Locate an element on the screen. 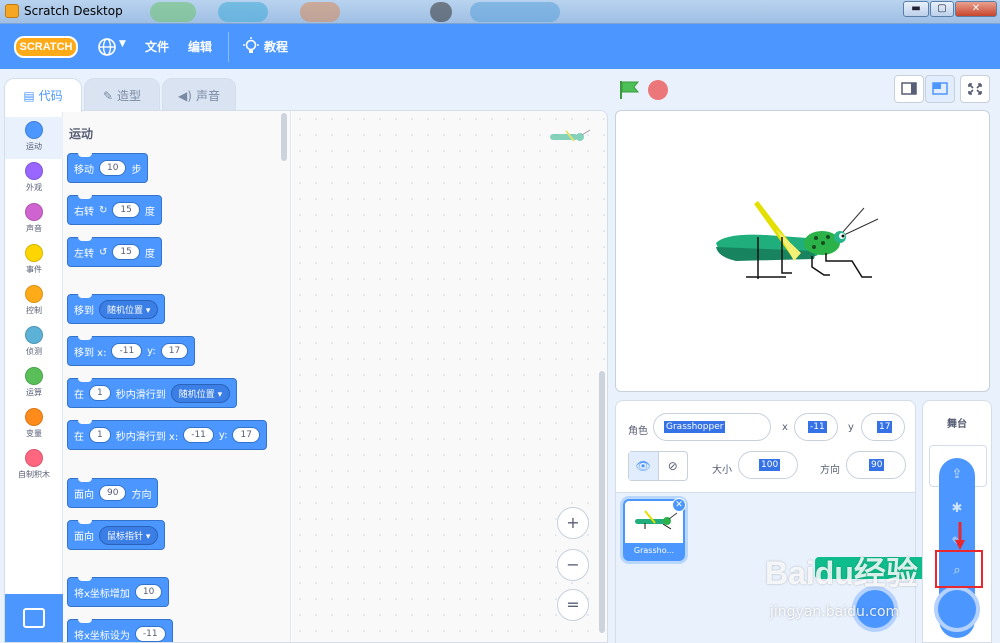 The height and width of the screenshot is (643, 1000). category-motion: 运动 is located at coordinates (34, 138).